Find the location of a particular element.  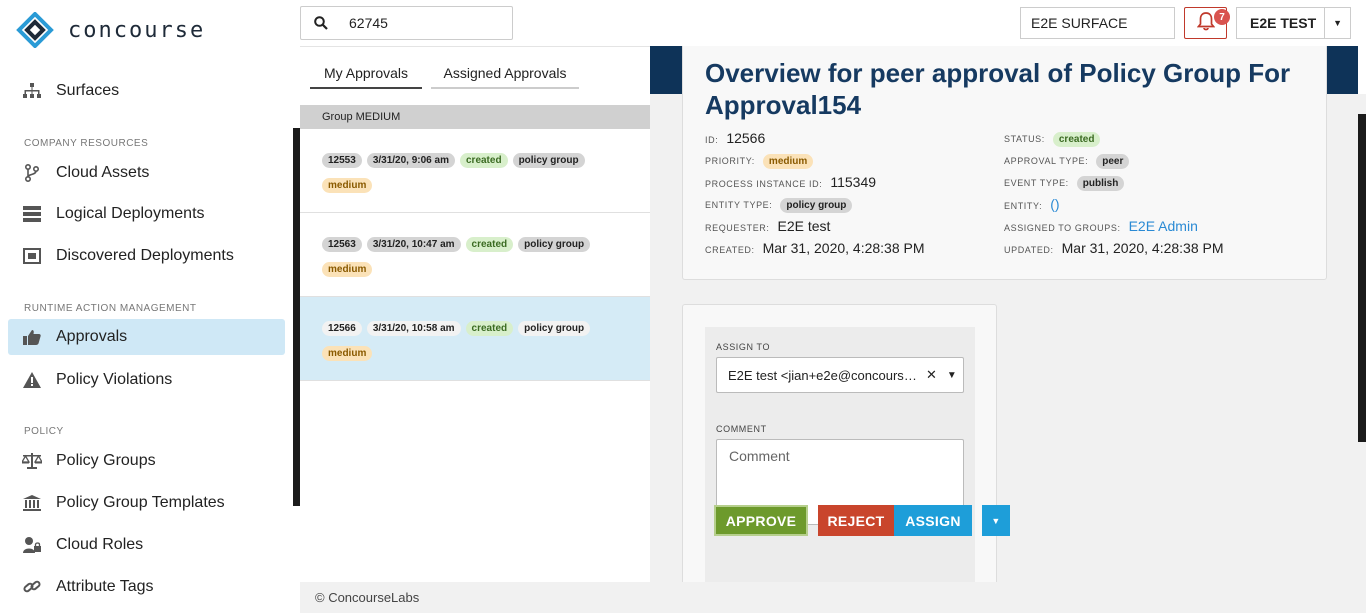

sidebar-item-cloud-roles: Cloud Roles is located at coordinates (146, 545).